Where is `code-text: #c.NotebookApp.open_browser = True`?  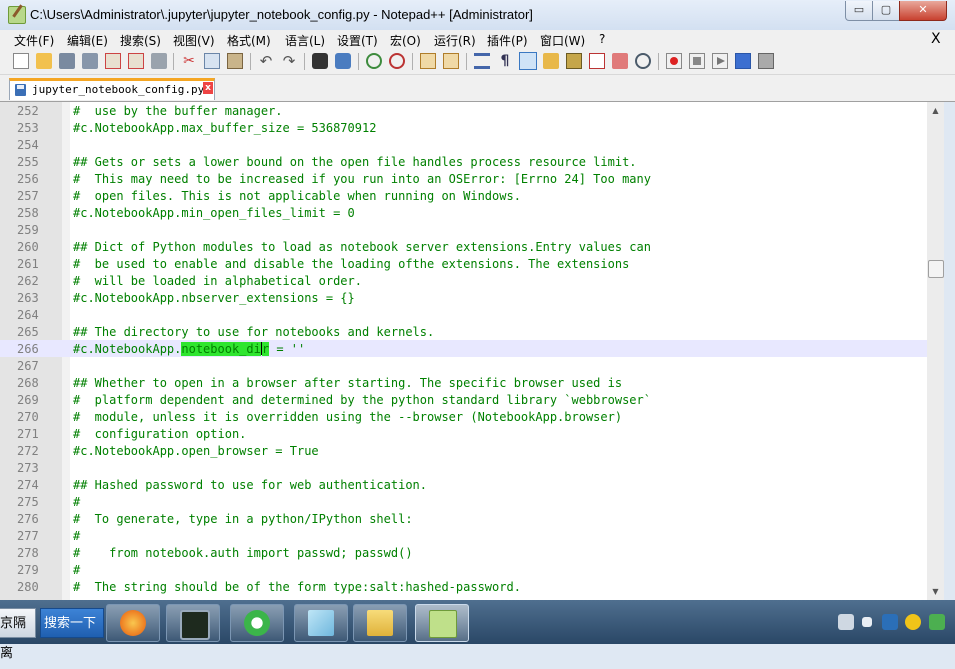 code-text: #c.NotebookApp.open_browser = True is located at coordinates (196, 451).